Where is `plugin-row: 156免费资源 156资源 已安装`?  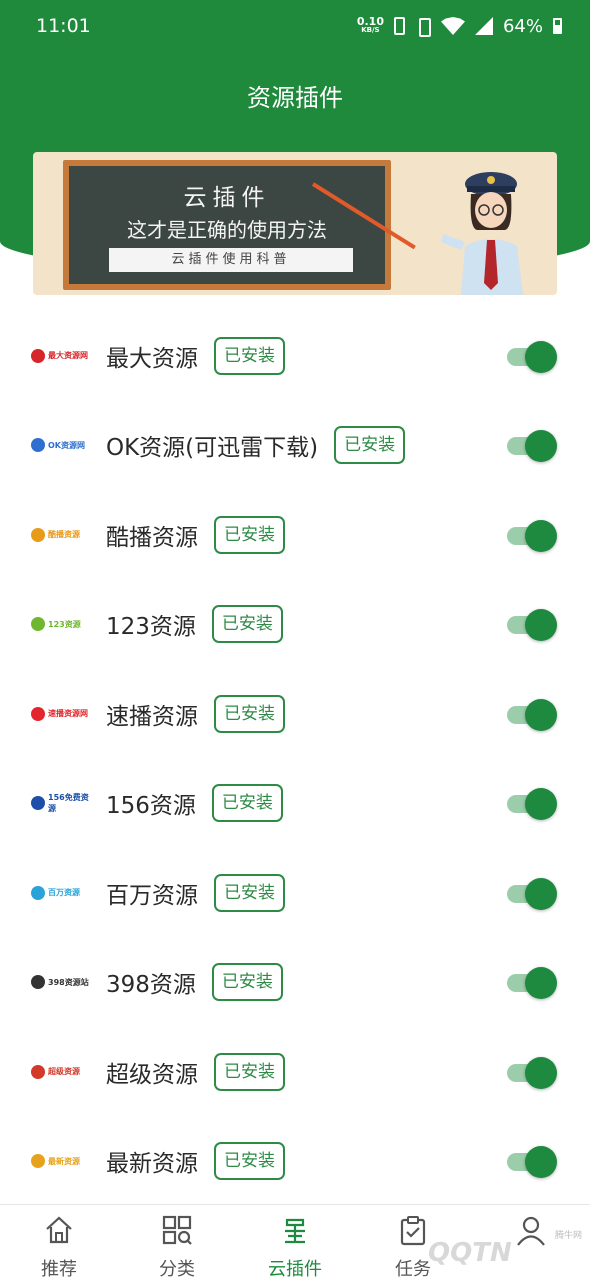
plugin-row: 156免费资源 156资源 已安装 is located at coordinates (295, 804).